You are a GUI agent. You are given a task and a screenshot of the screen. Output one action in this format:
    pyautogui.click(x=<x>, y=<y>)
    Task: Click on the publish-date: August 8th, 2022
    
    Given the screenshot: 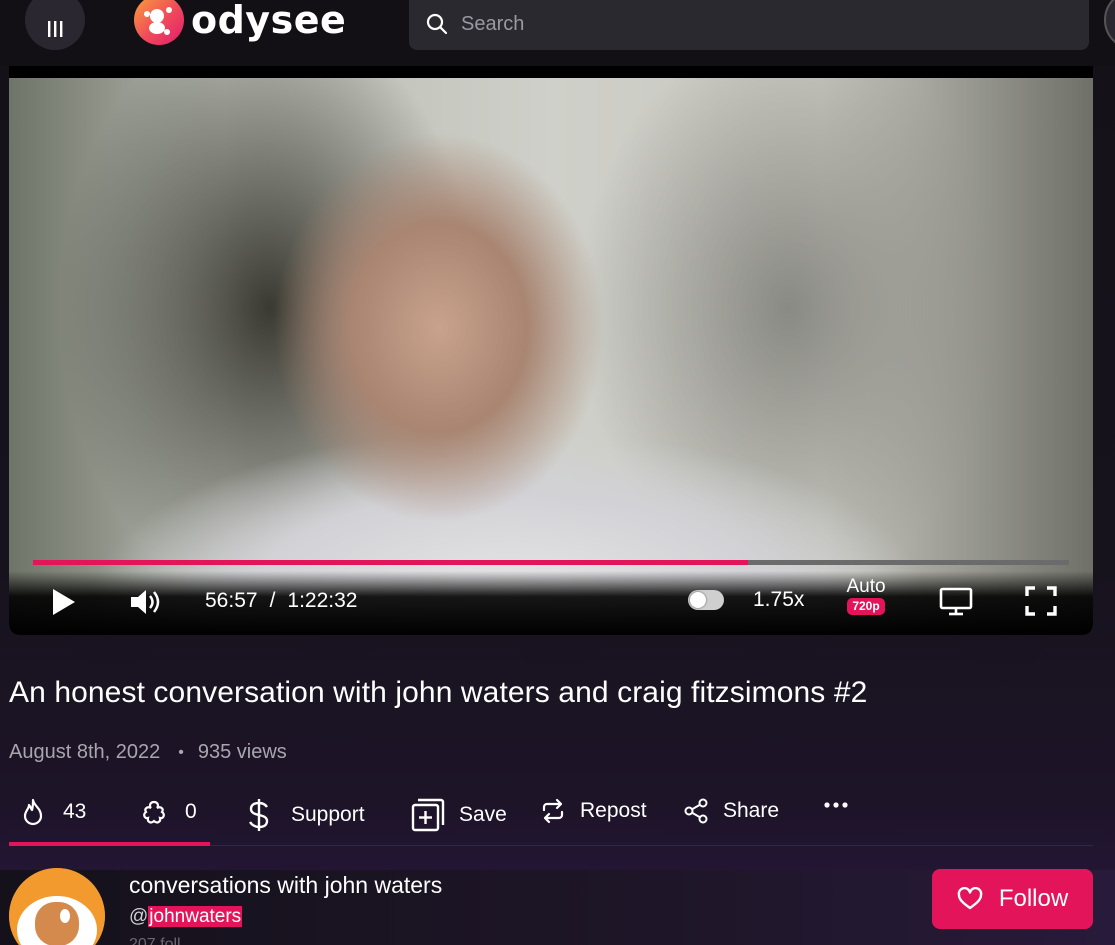 What is the action you would take?
    pyautogui.click(x=85, y=752)
    